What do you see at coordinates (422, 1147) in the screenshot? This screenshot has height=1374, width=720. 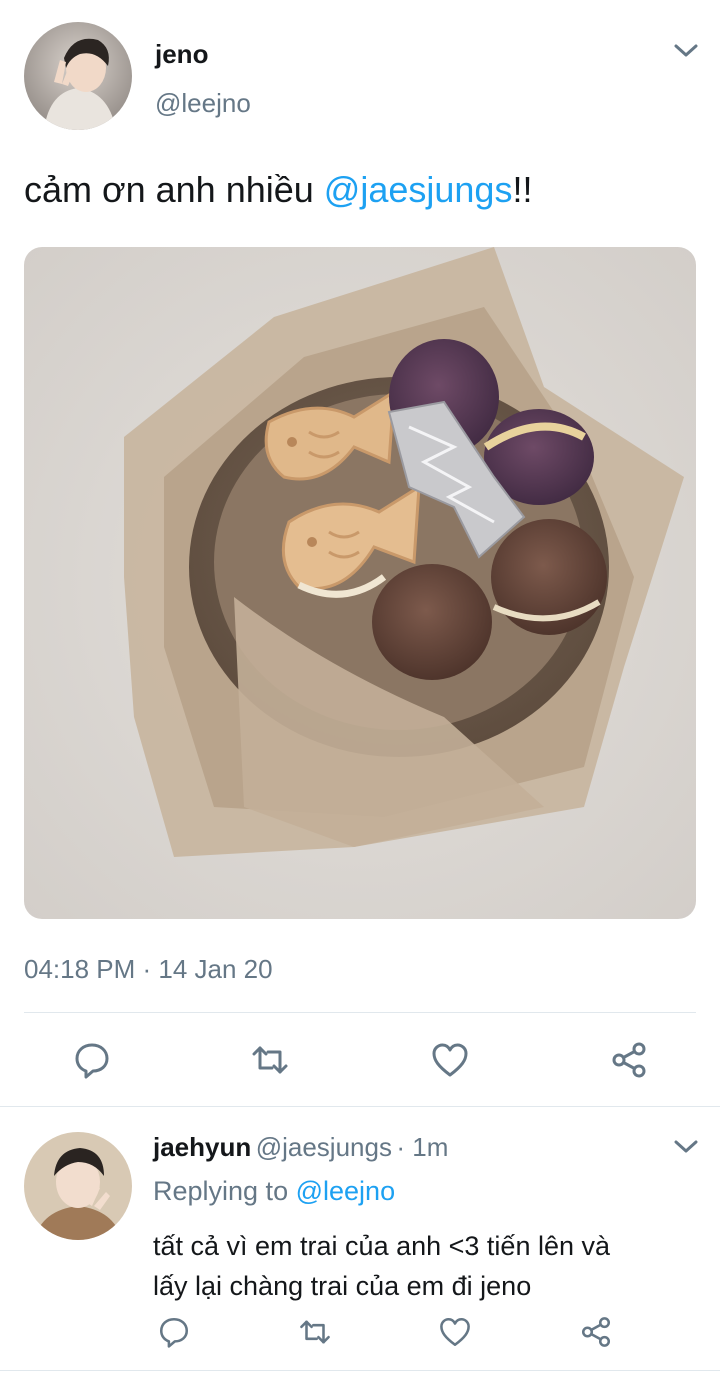 I see `reply-time: · 1m` at bounding box center [422, 1147].